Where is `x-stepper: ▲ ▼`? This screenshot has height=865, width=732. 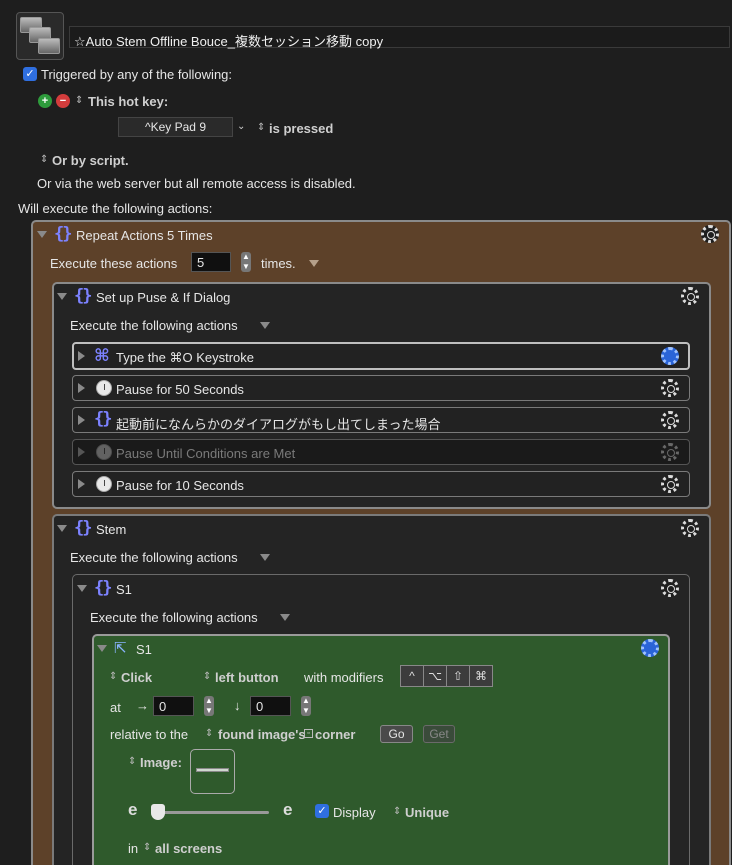 x-stepper: ▲ ▼ is located at coordinates (209, 706).